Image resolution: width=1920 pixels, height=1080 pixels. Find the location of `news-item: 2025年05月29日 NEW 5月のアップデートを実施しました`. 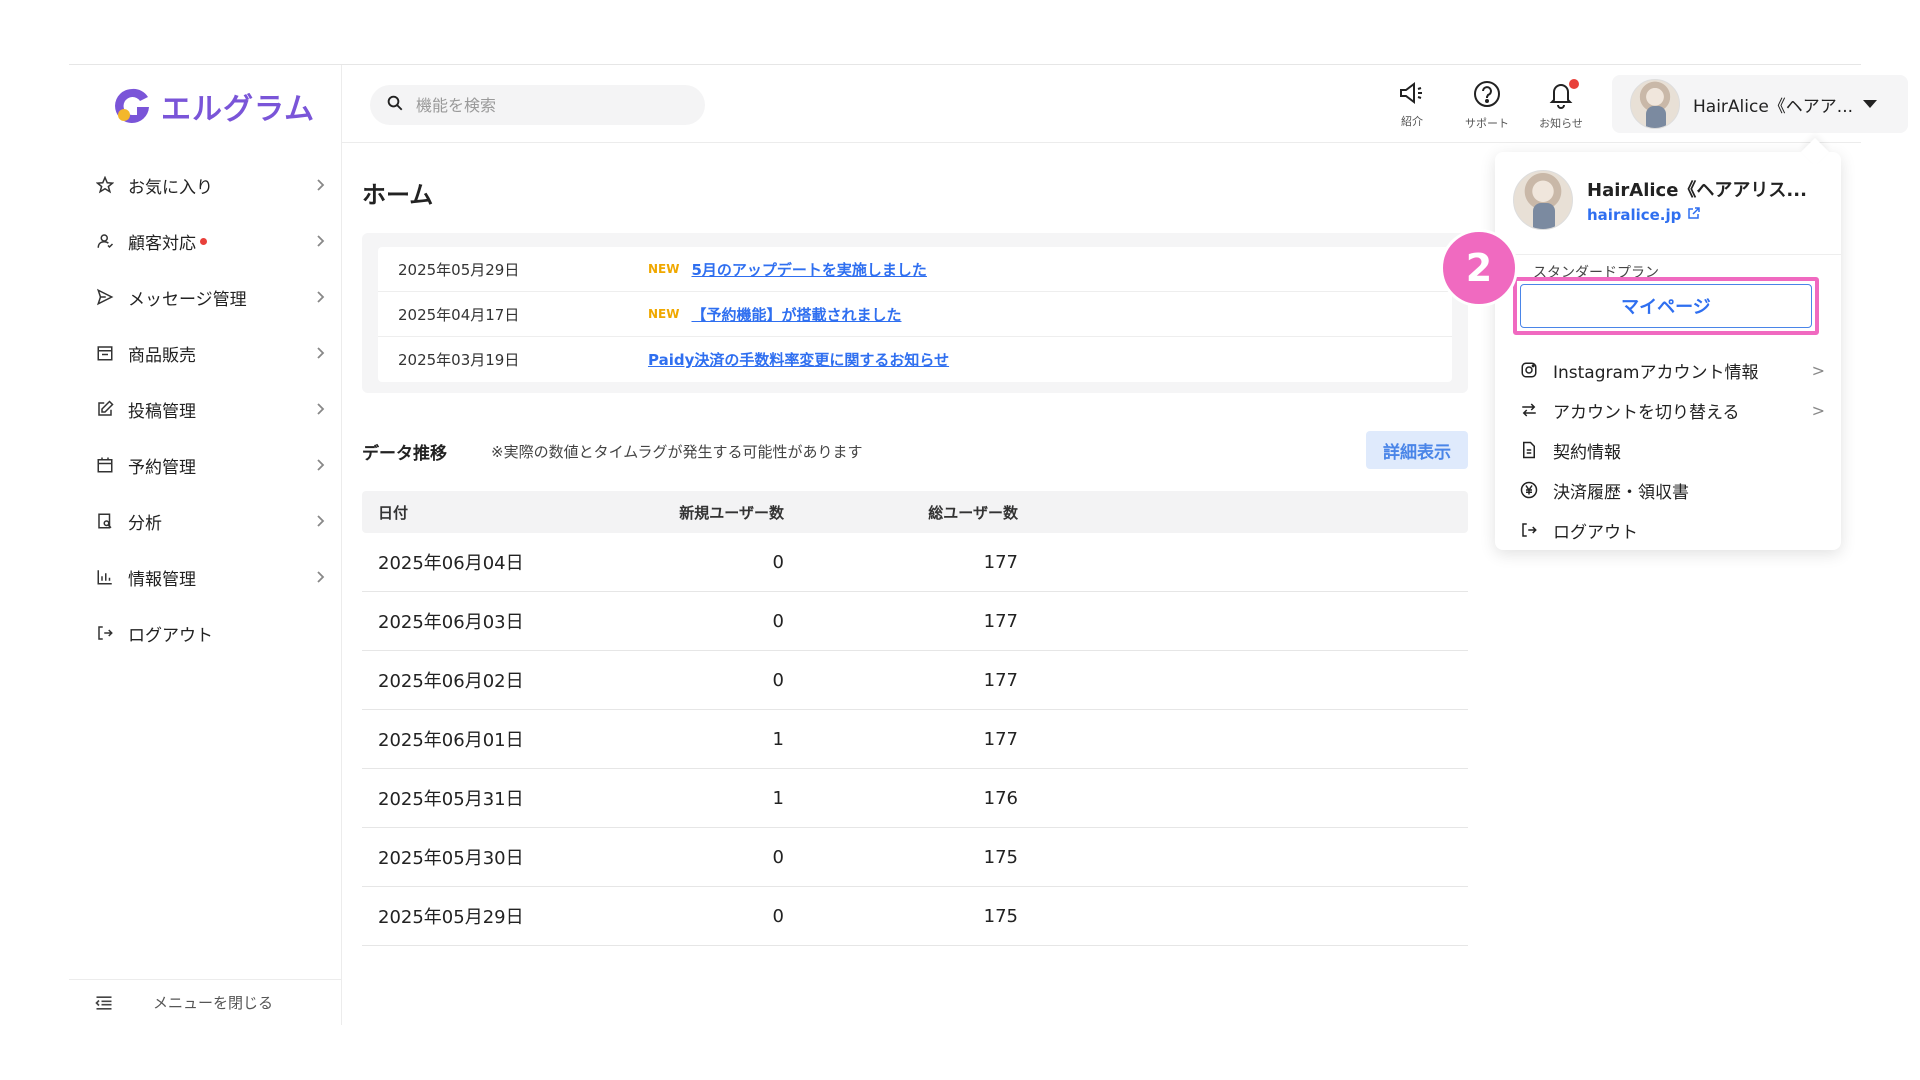

news-item: 2025年05月29日 NEW 5月のアップデートを実施しました is located at coordinates (915, 269).